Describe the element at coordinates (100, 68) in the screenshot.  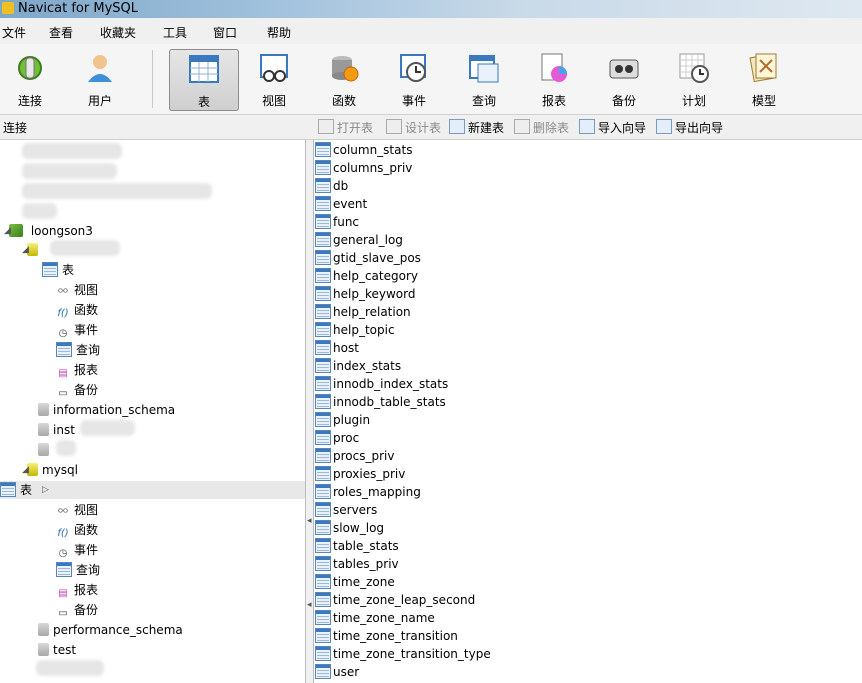
I see `user-icon` at that location.